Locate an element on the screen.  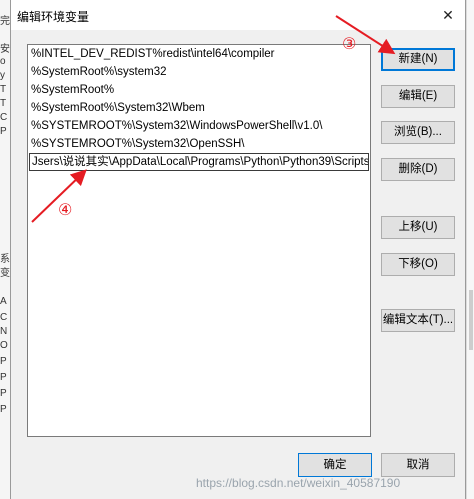
background-text-fragment: 安 is located at coordinates (5, 49).